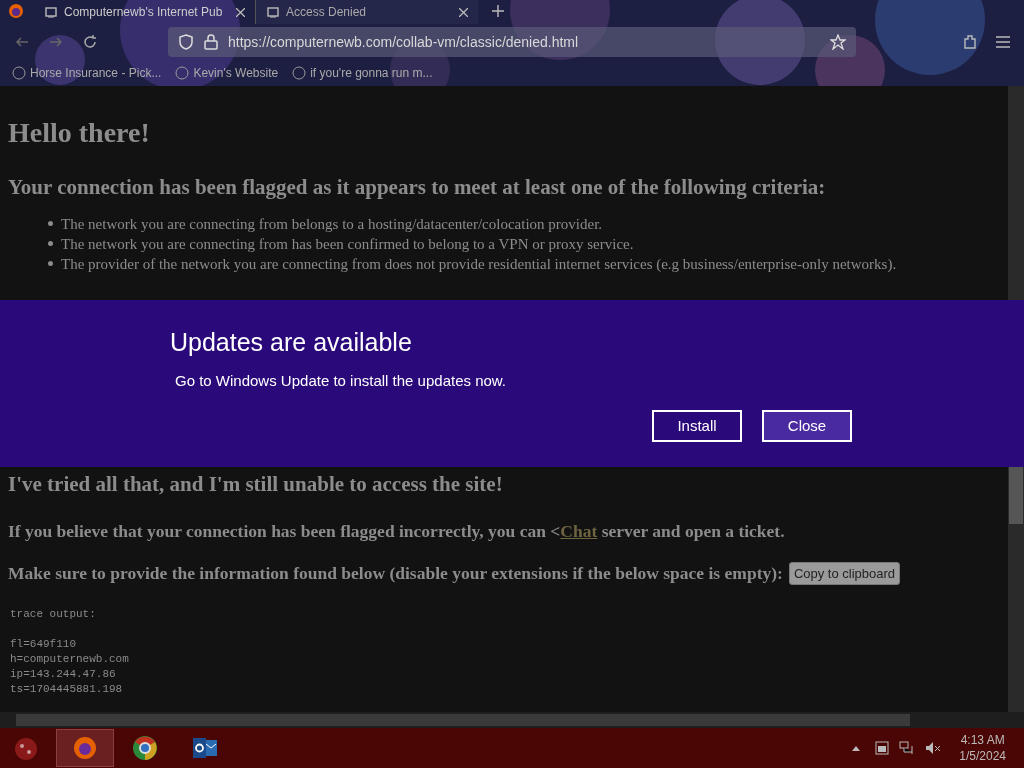 This screenshot has height=768, width=1024. I want to click on shield-icon, so click(186, 42).